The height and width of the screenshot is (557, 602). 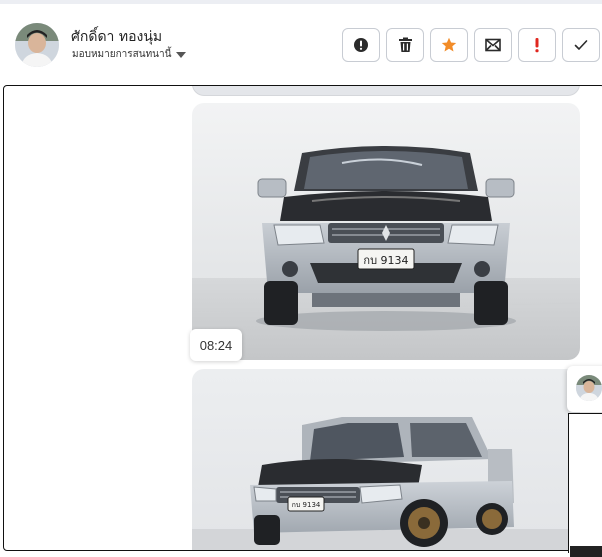 I want to click on star-icon, so click(x=449, y=44).